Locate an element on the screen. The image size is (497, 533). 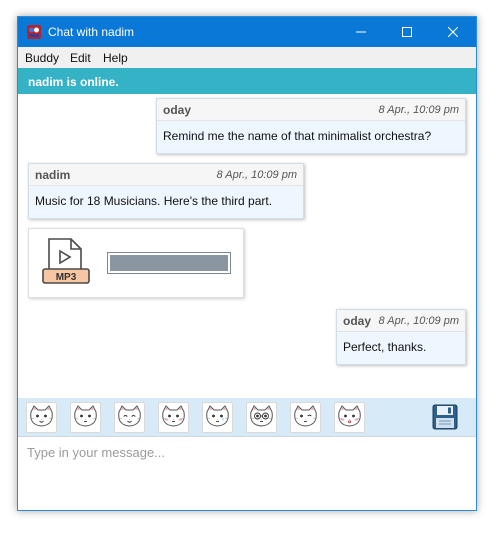
maximize-icon is located at coordinates (407, 32).